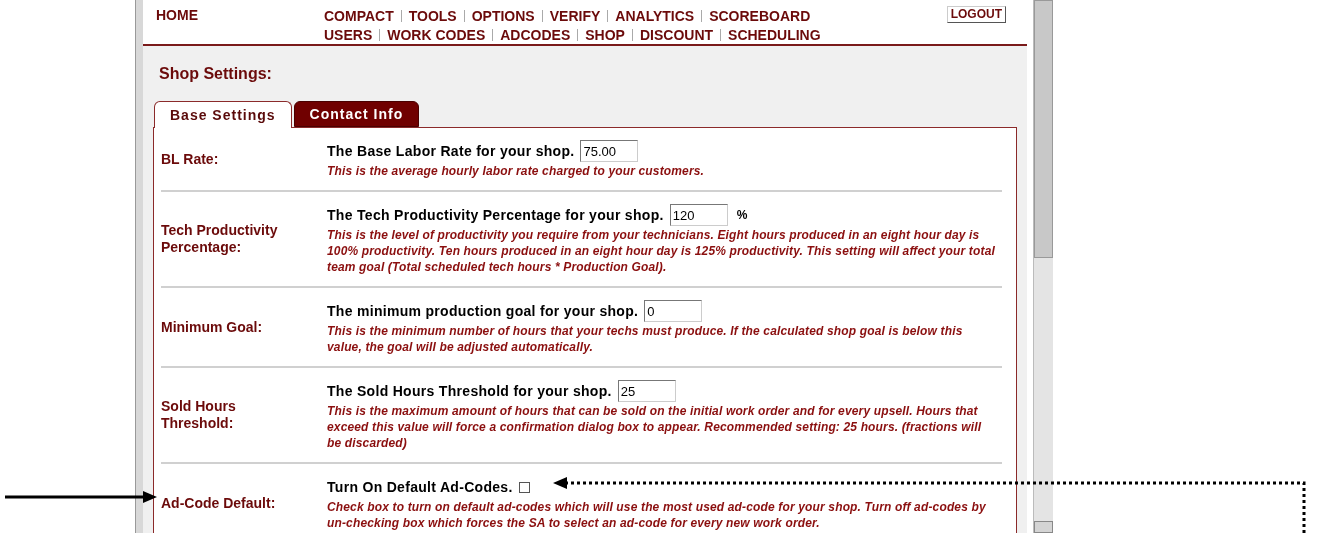  I want to click on input-field: 25, so click(646, 391).